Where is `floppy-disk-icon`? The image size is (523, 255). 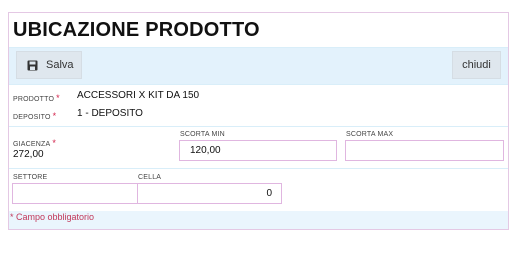 floppy-disk-icon is located at coordinates (32, 65).